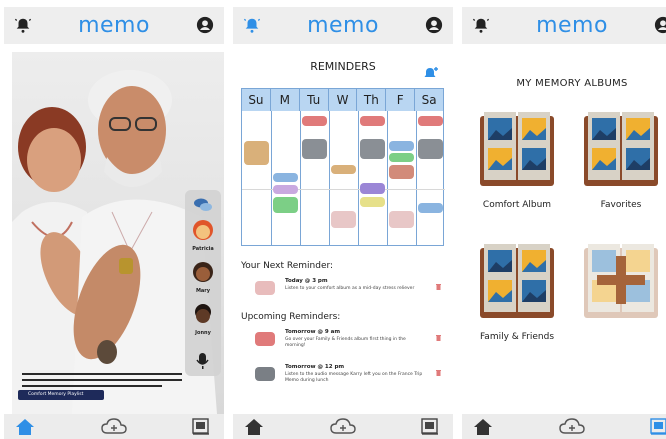 This screenshot has width=666, height=439. Describe the element at coordinates (315, 367) in the screenshot. I see `reminder-time: Tomorrow @ 12 pm` at that location.